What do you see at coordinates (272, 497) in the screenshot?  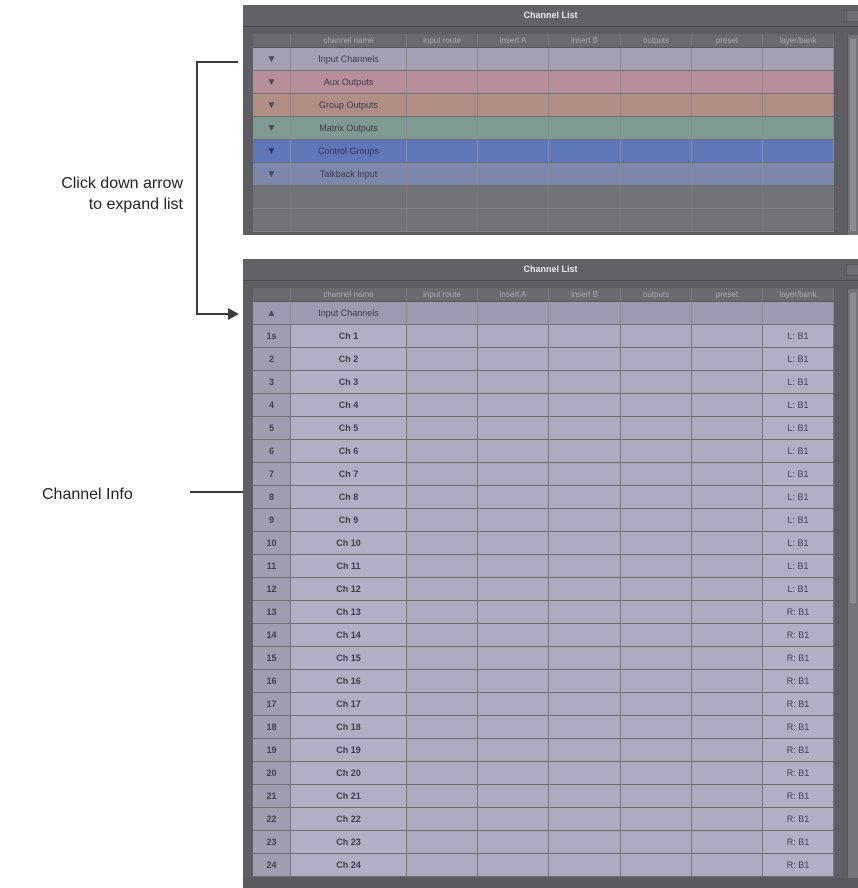 I see `channel-number: 8` at bounding box center [272, 497].